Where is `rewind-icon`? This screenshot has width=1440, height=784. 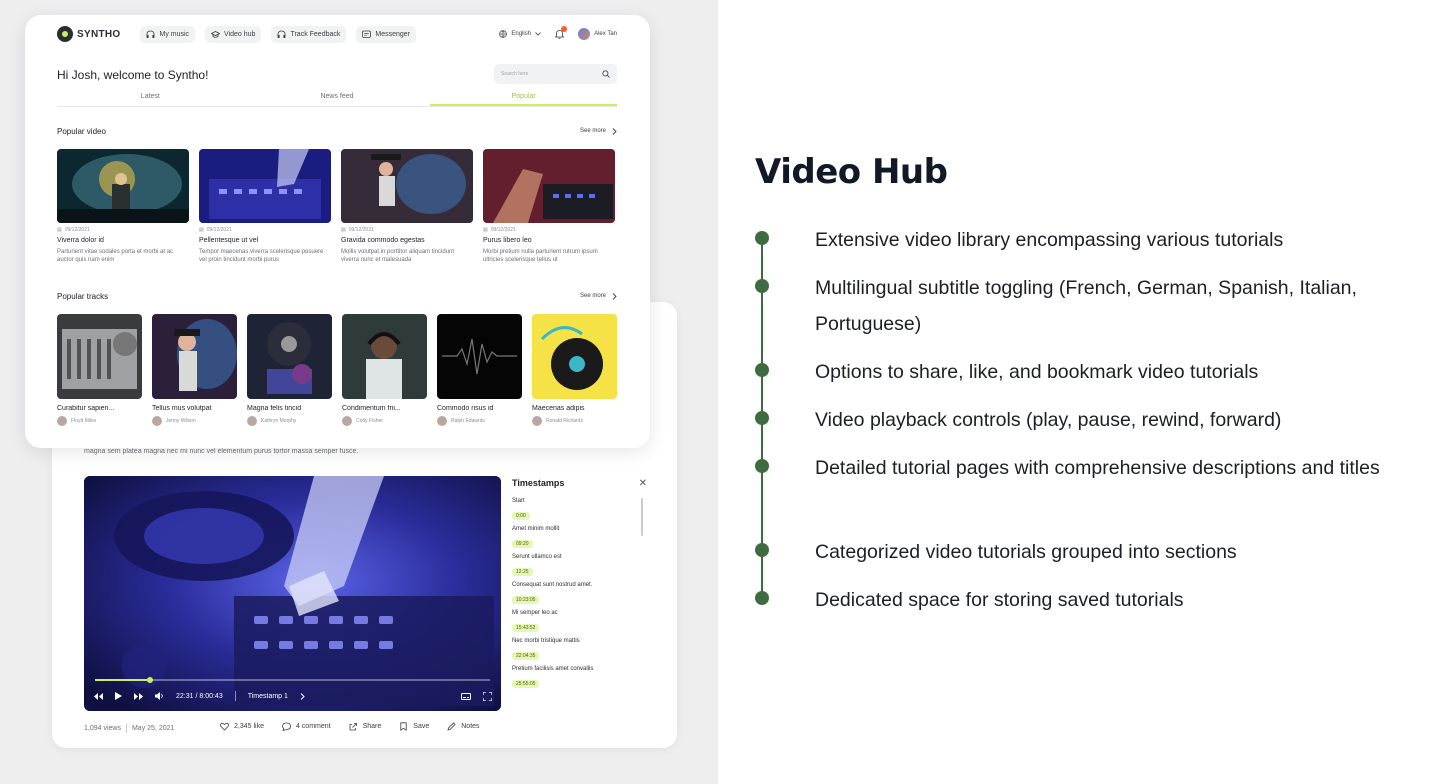 rewind-icon is located at coordinates (98, 696).